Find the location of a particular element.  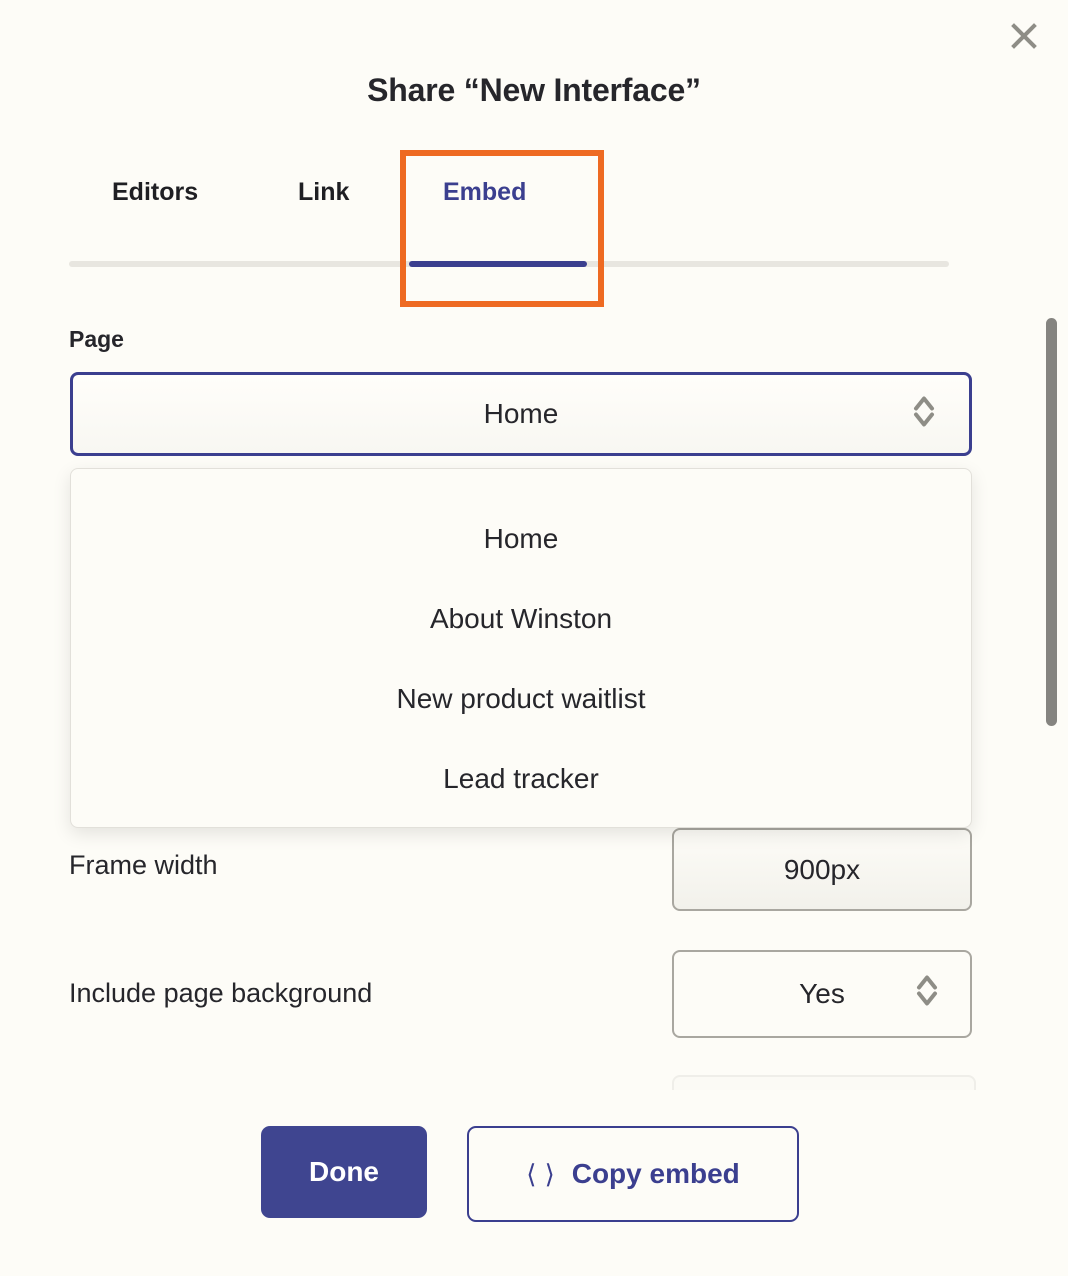

page-field-label: Page is located at coordinates (96, 339).